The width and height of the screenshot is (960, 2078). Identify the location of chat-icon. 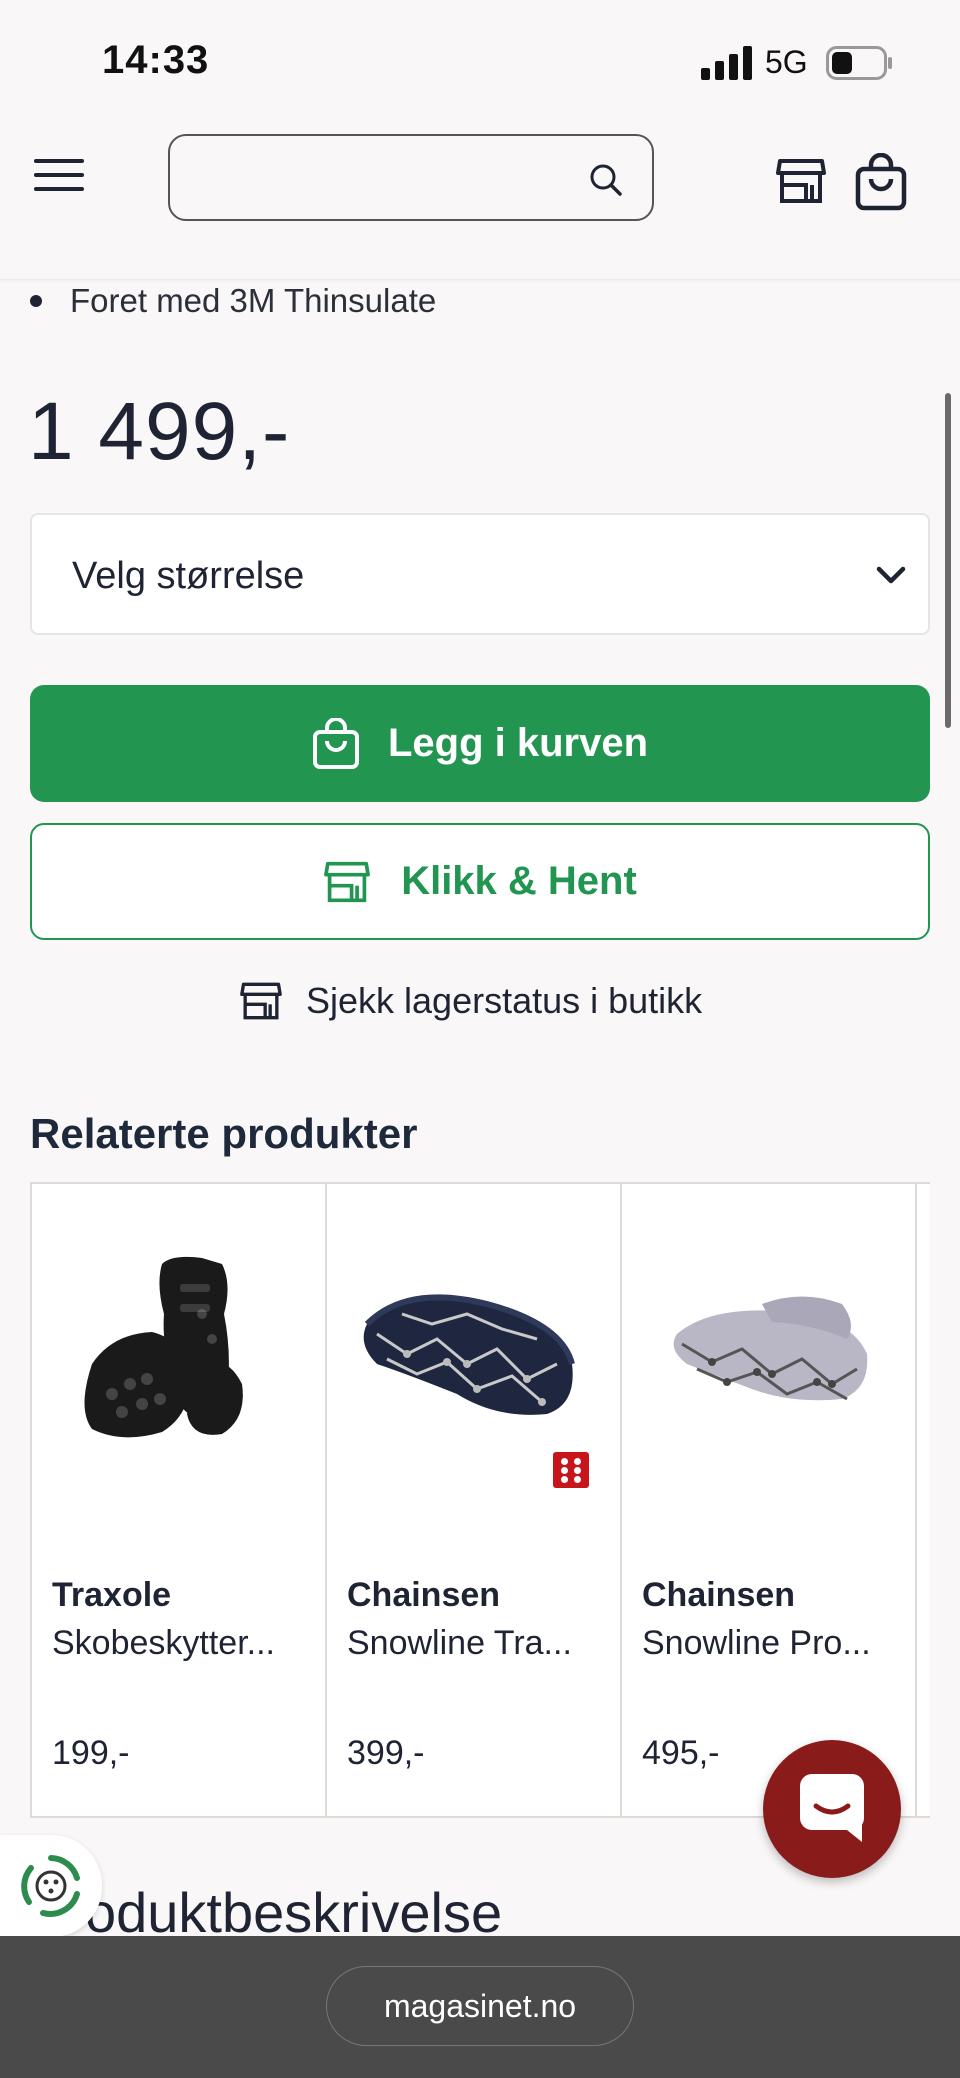
(832, 1808).